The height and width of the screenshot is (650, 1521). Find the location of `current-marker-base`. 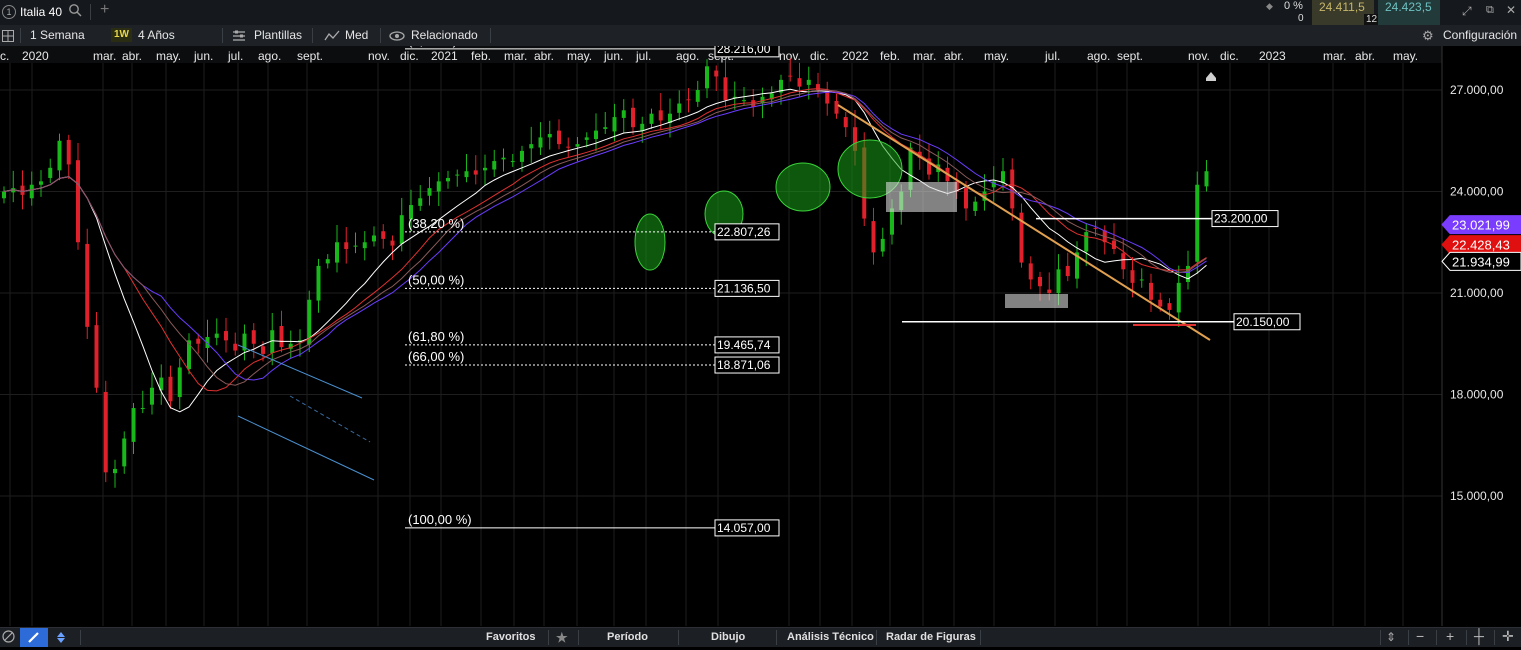

current-marker-base is located at coordinates (1211, 79).